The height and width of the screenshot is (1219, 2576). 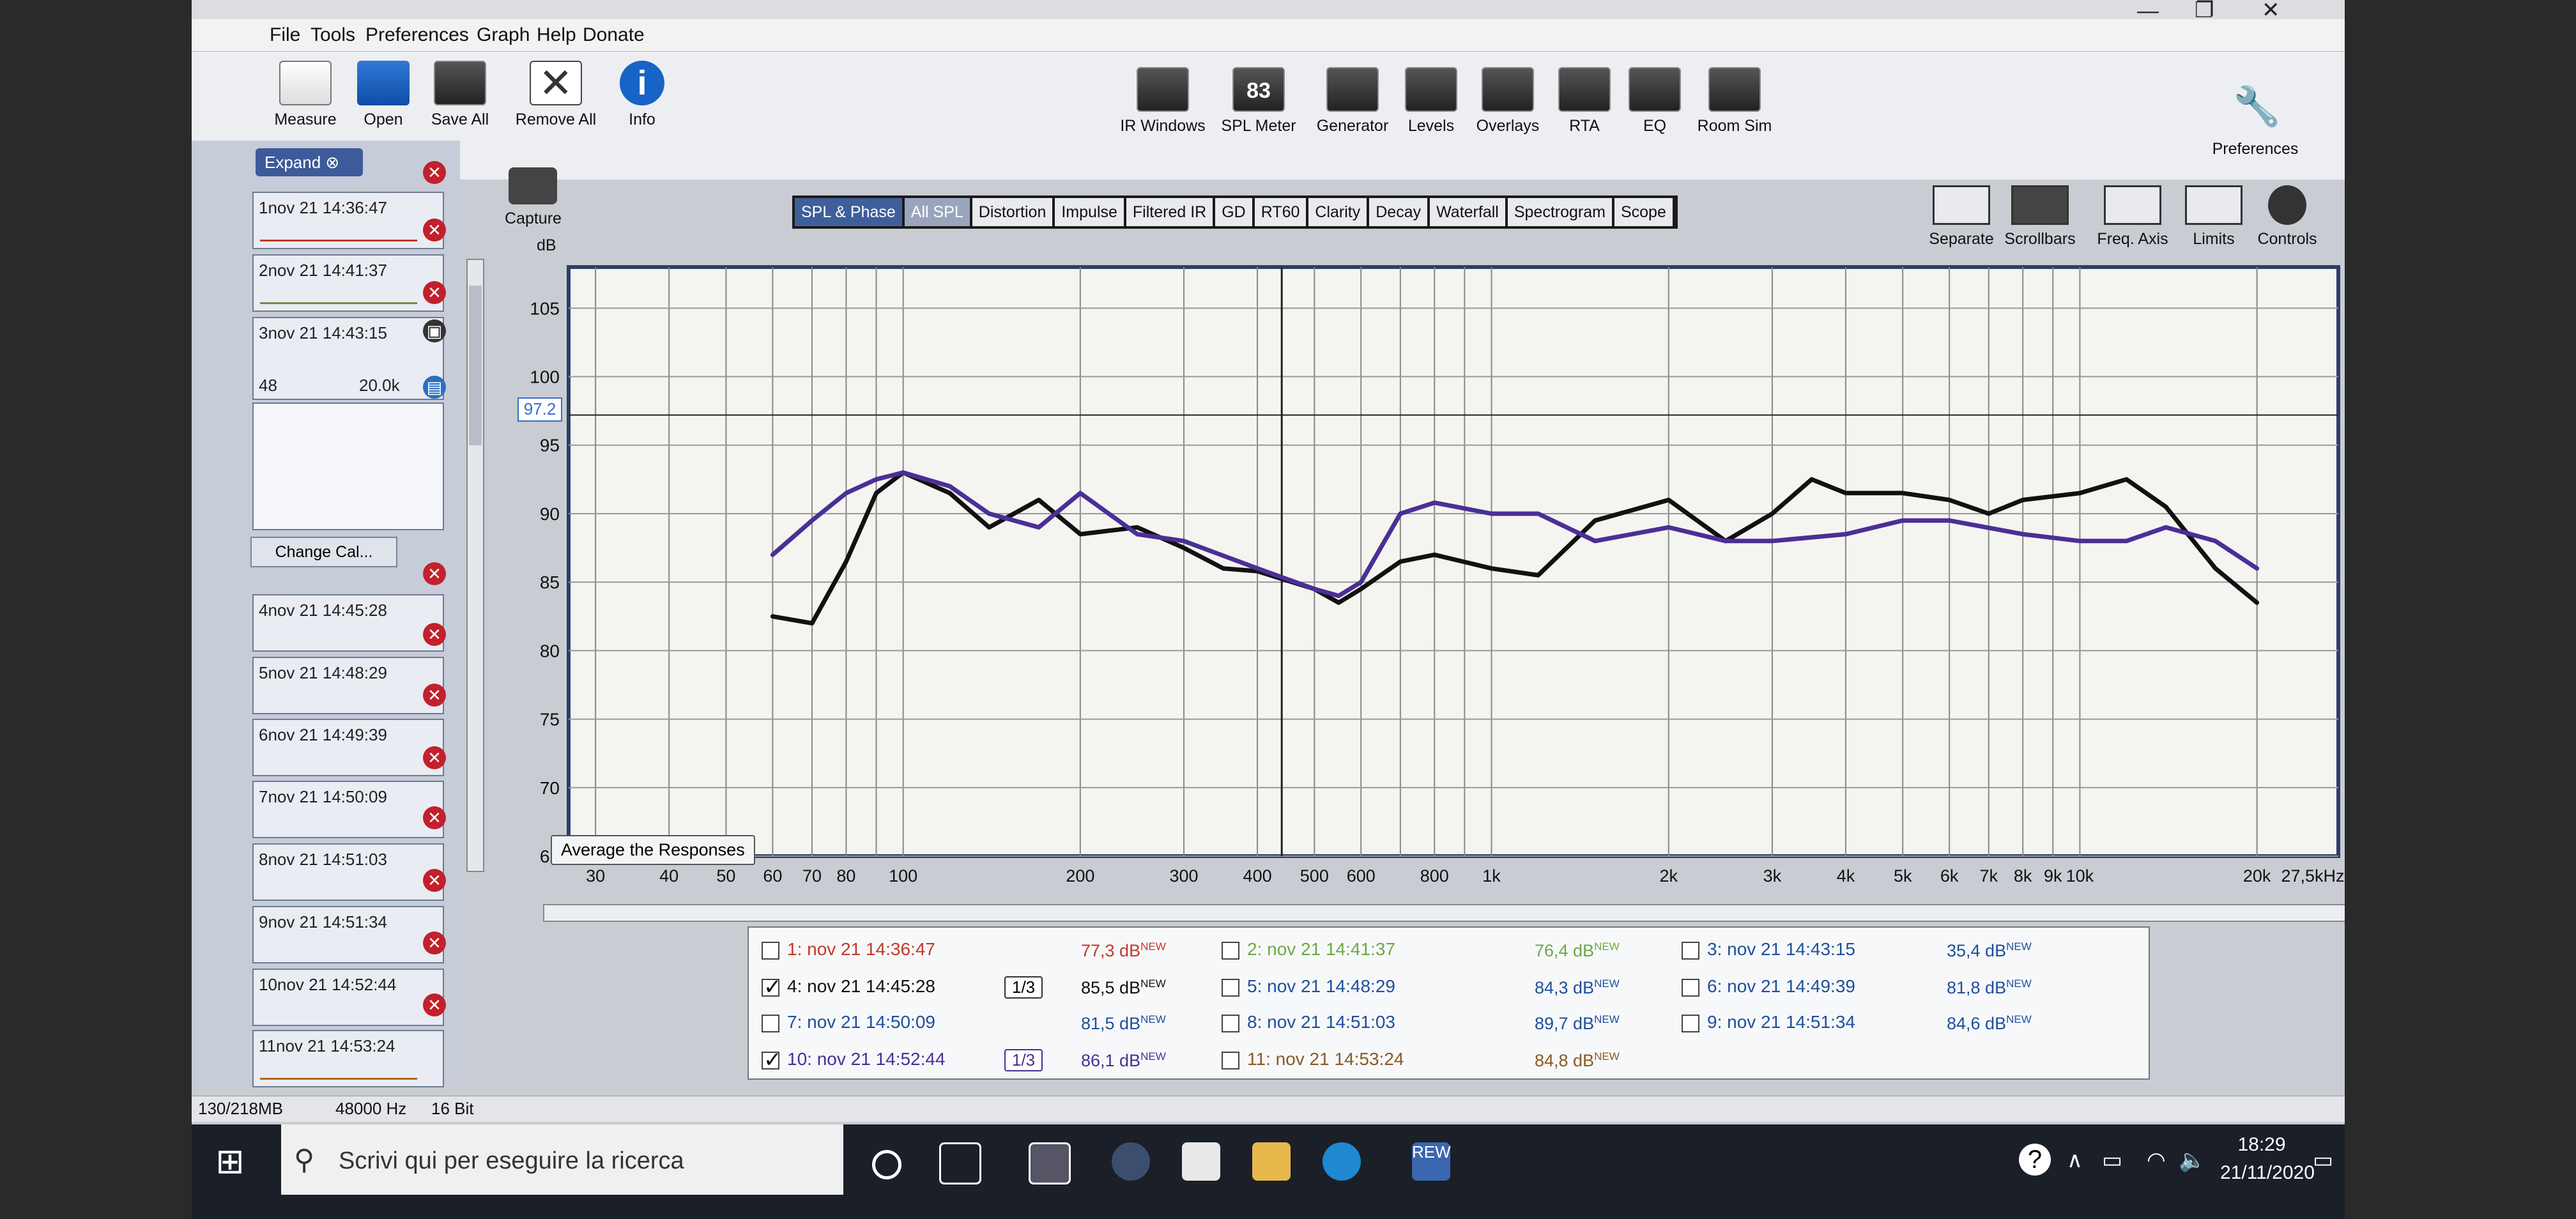 What do you see at coordinates (550, 446) in the screenshot?
I see `y-tick-label: 95` at bounding box center [550, 446].